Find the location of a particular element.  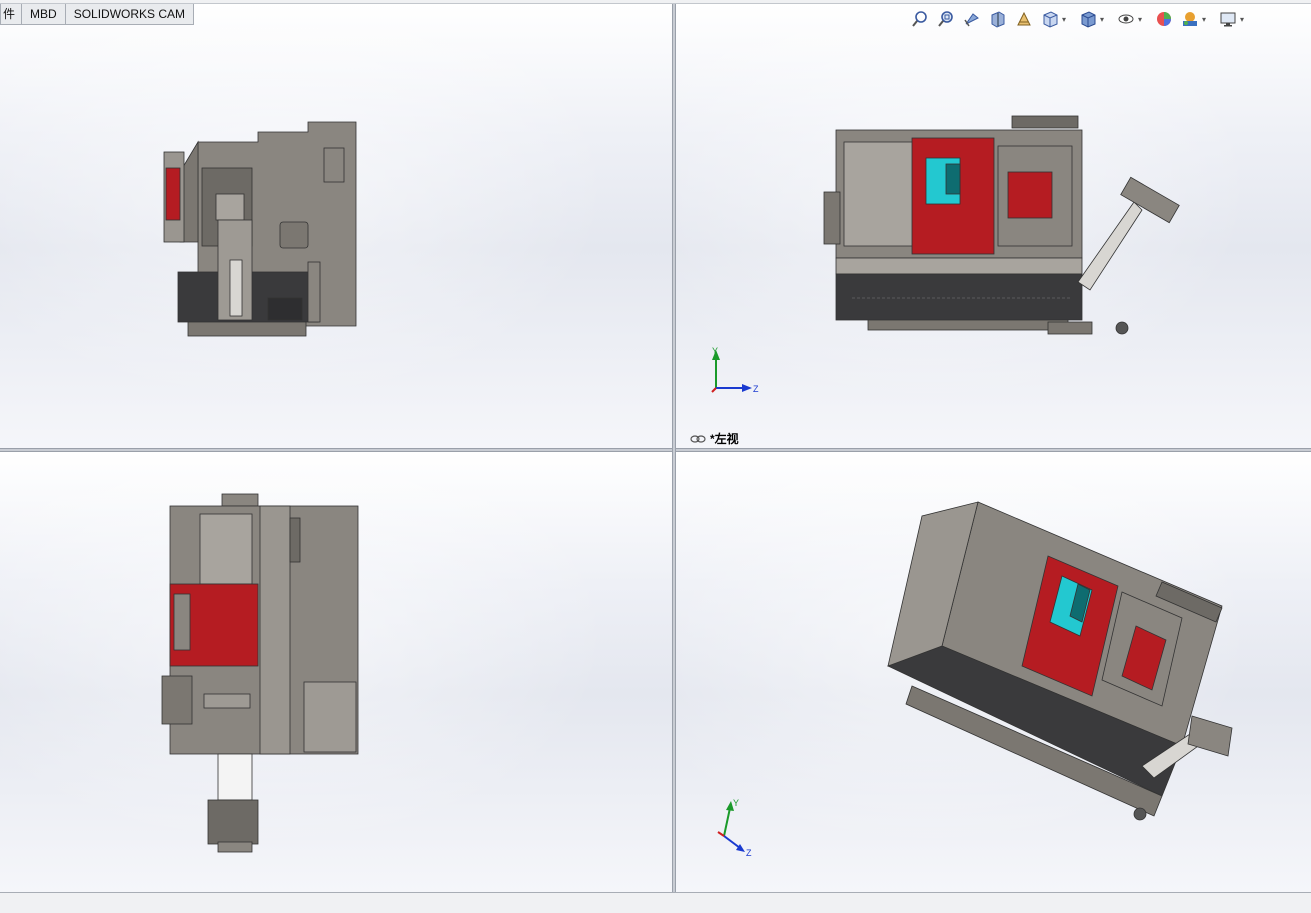

tab-solidworks-cam: SOLIDWORKS CAM is located at coordinates (129, 14).